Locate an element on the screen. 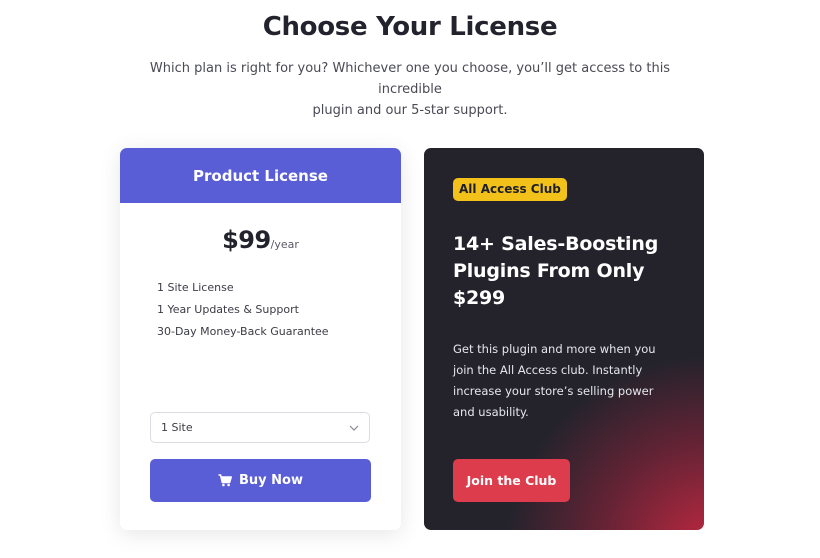 Image resolution: width=820 pixels, height=558 pixels. feature-item: 1 Site License is located at coordinates (195, 287).